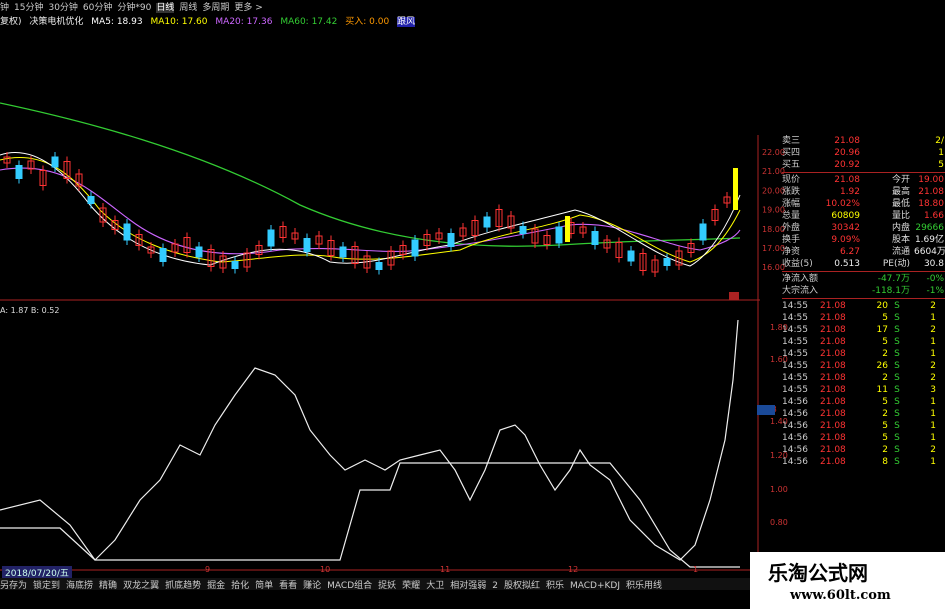  I want to click on sub-indicator-legend: A: 1.87 B: 0.52, so click(30, 310).